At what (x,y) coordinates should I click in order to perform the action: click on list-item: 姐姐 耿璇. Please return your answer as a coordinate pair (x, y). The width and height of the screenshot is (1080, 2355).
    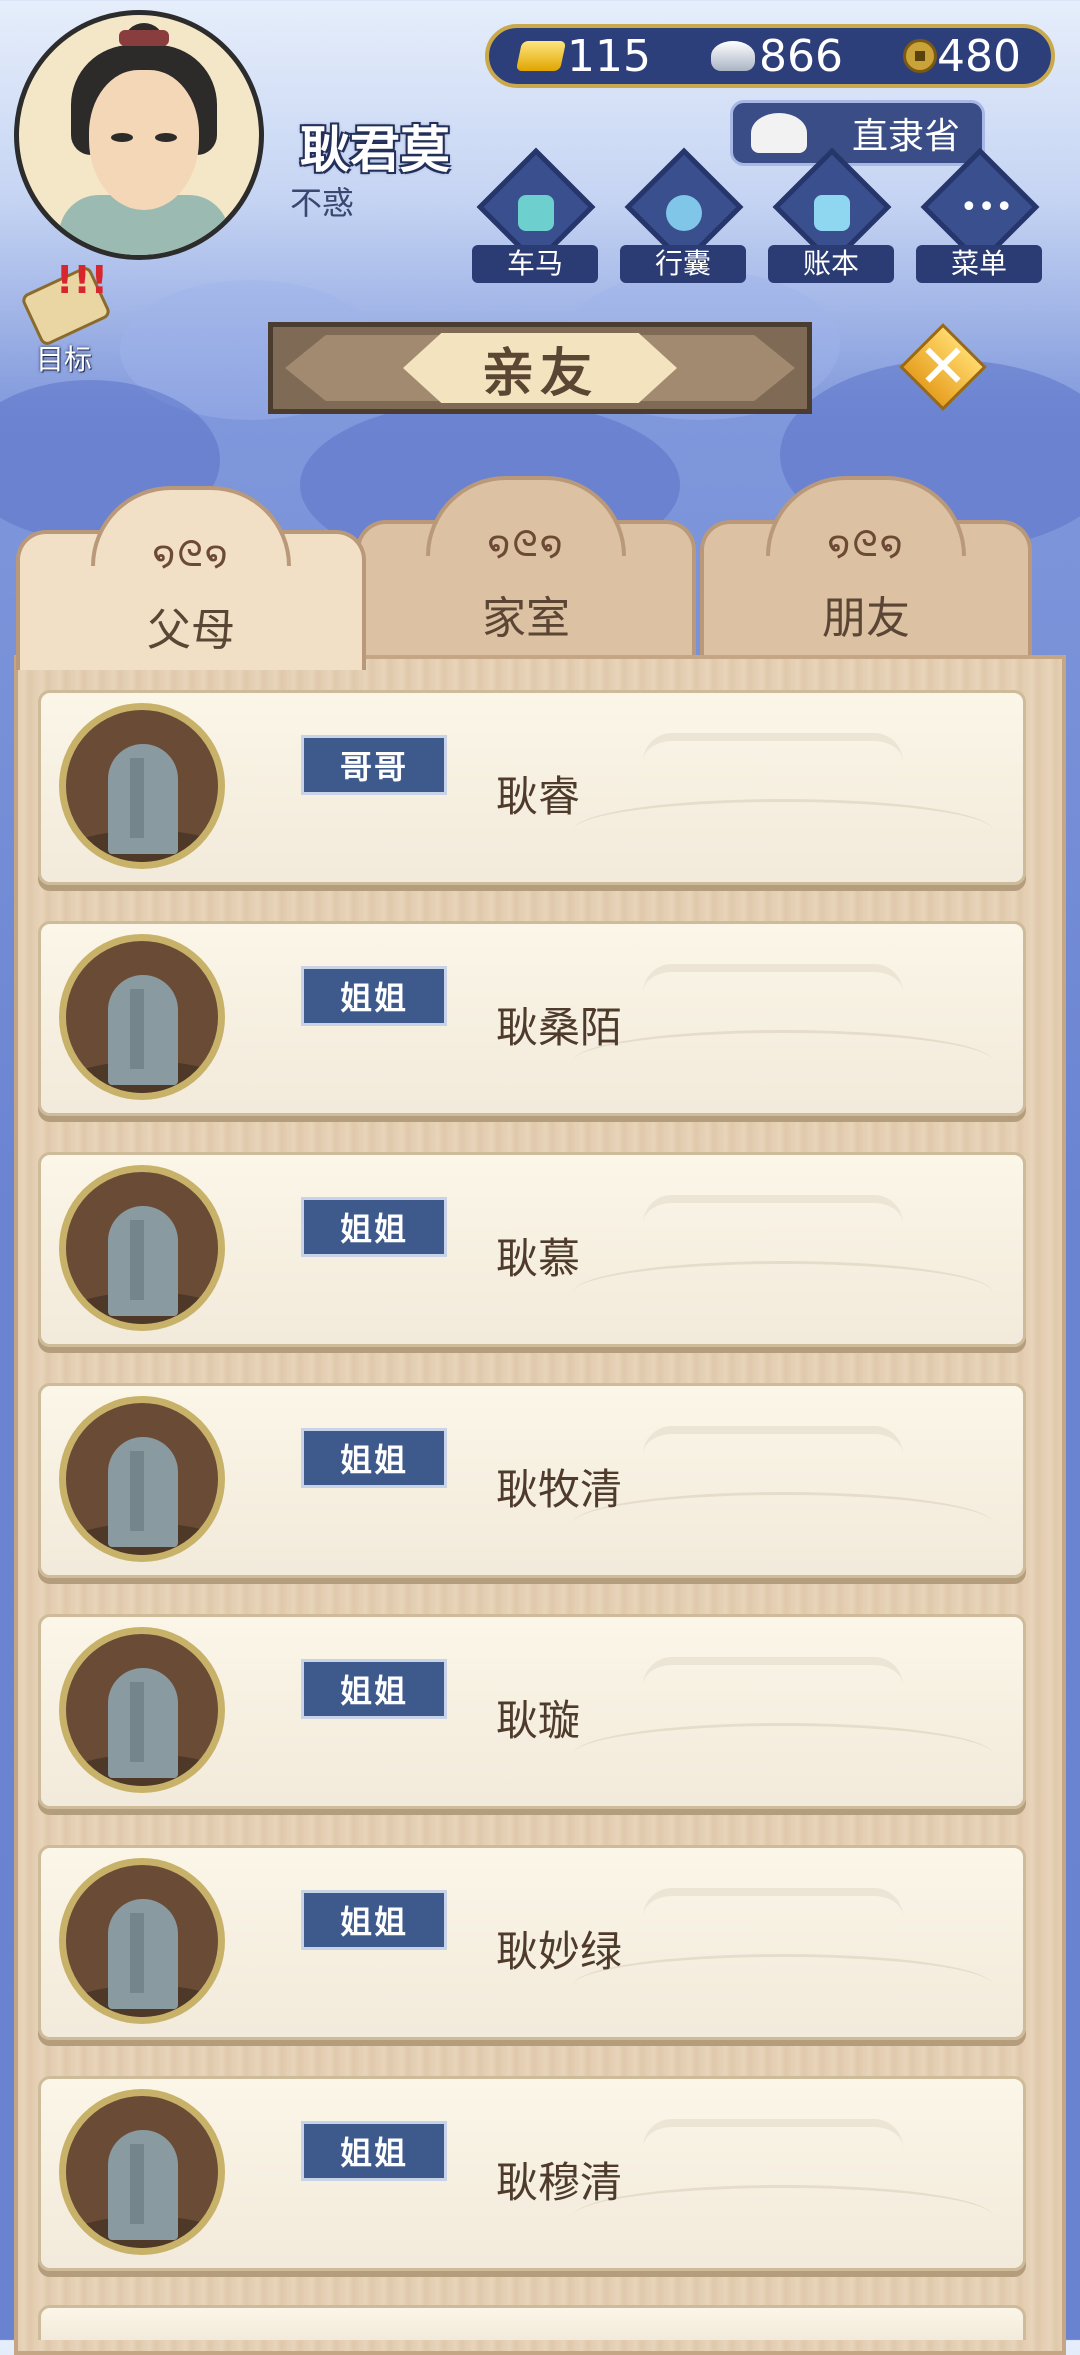
    Looking at the image, I should click on (532, 1711).